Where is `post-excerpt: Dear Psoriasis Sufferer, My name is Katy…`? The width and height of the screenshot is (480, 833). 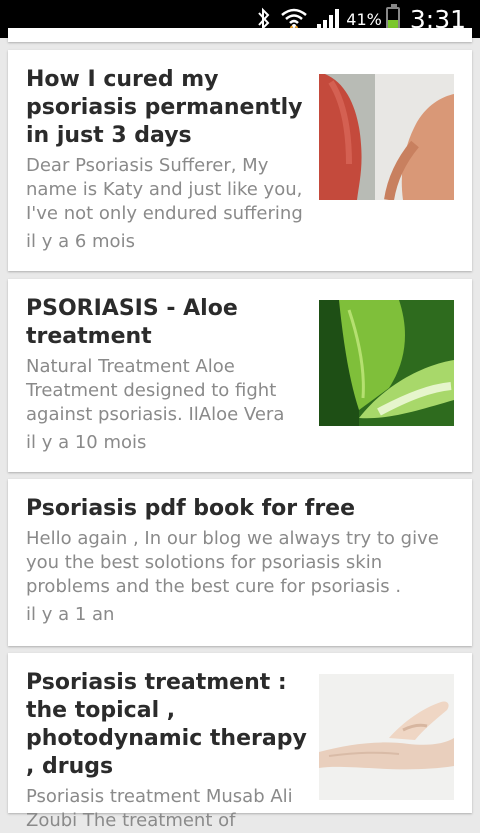 post-excerpt: Dear Psoriasis Sufferer, My name is Katy… is located at coordinates (164, 189).